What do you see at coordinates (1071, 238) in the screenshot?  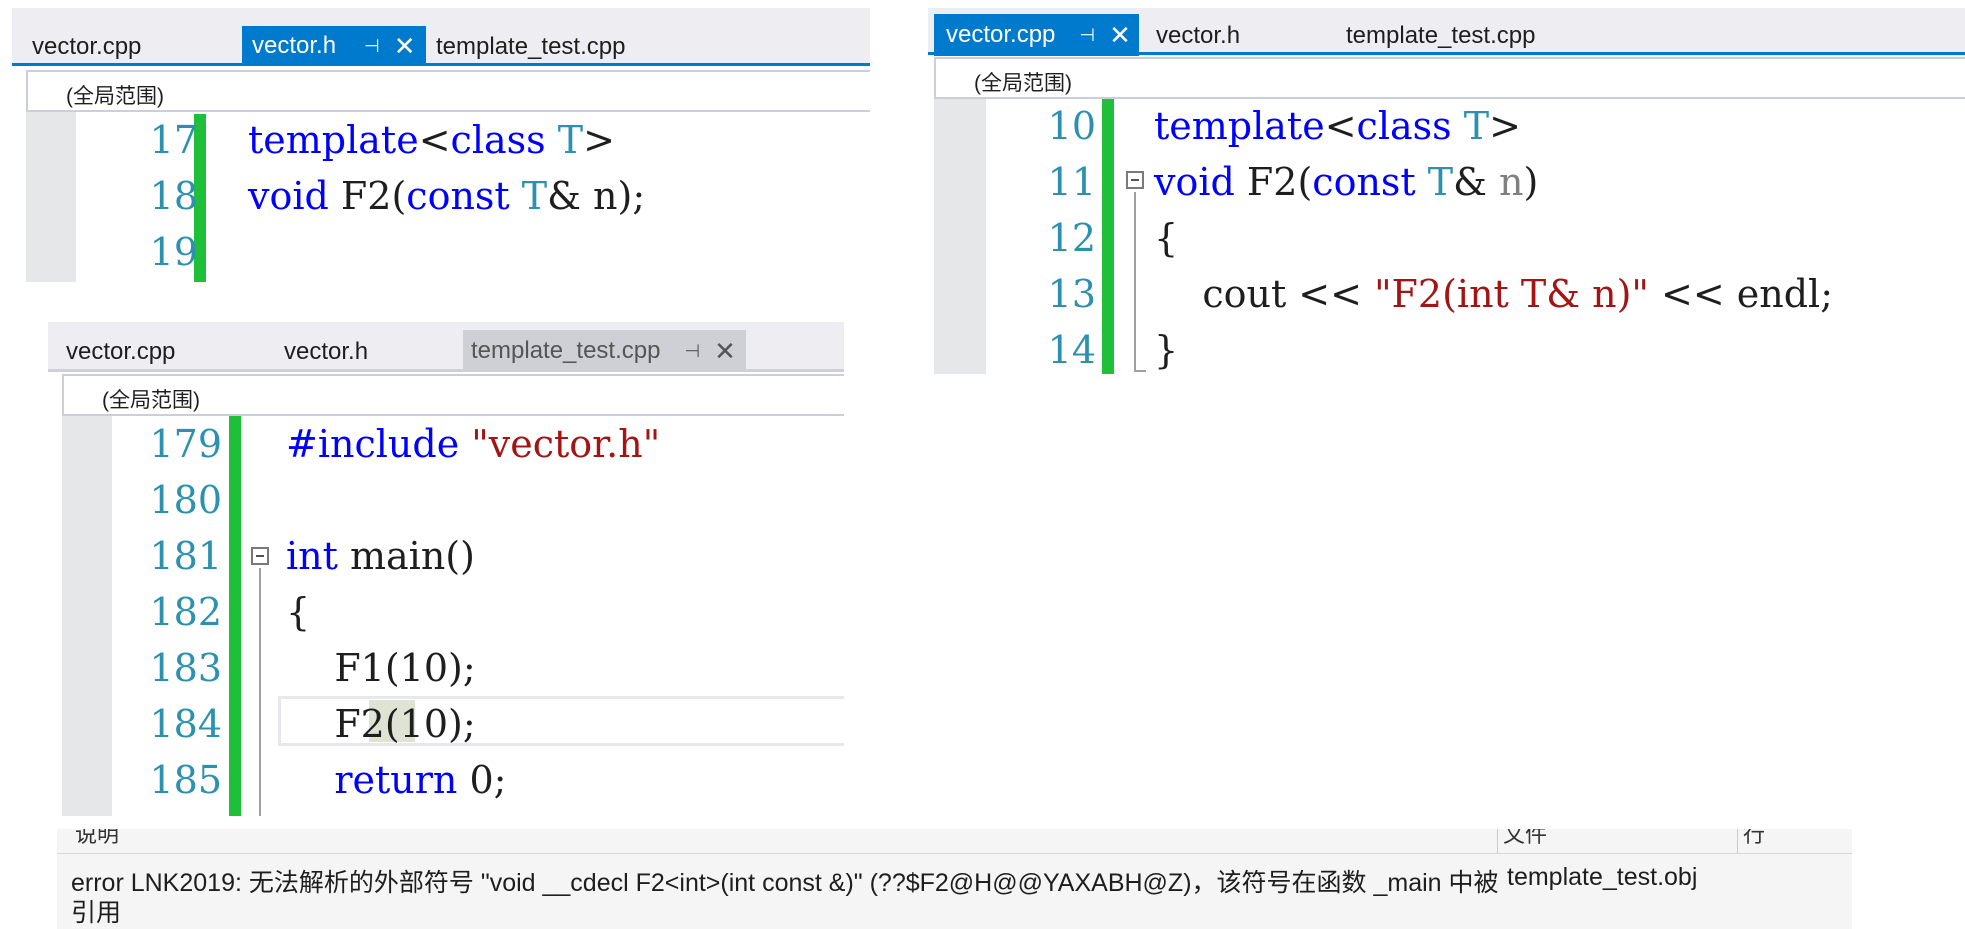 I see `line-number: 12` at bounding box center [1071, 238].